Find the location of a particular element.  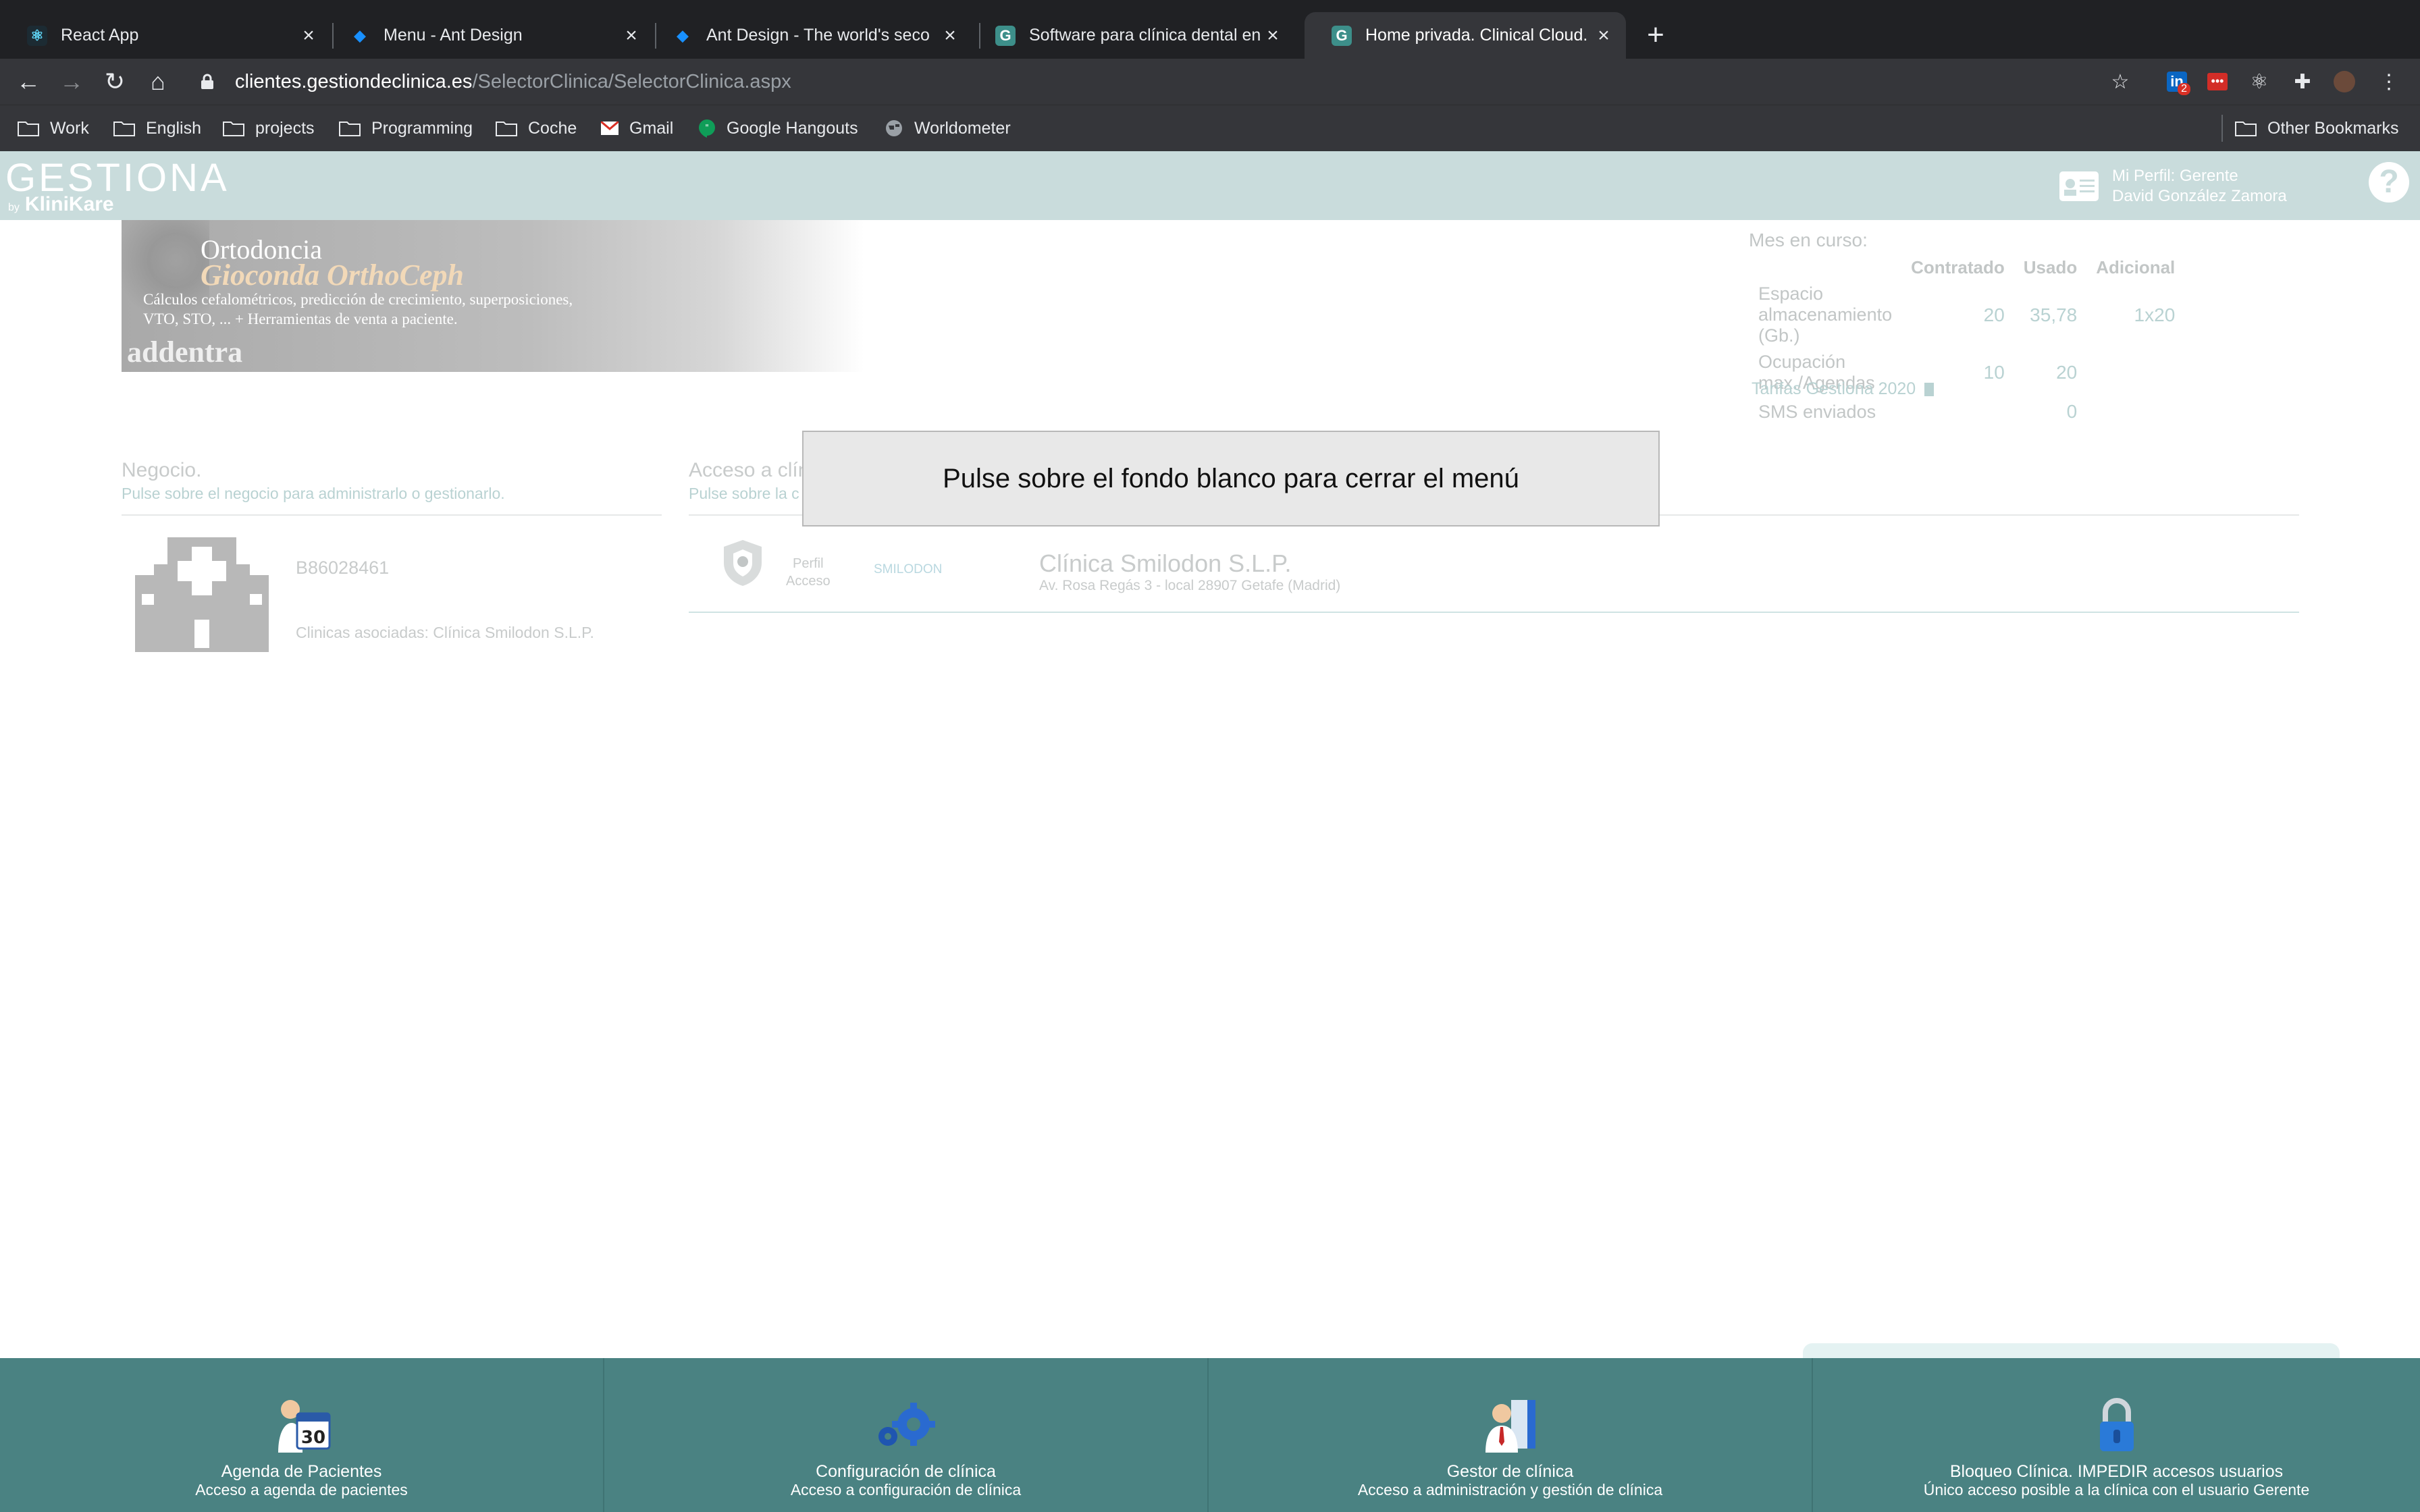

other-bookmarks: Other Bookmarks is located at coordinates (2310, 128).